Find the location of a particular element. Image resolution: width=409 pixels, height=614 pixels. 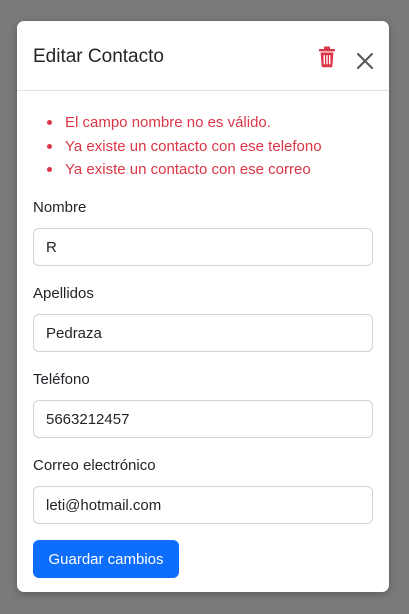

apellidos-input is located at coordinates (203, 333).